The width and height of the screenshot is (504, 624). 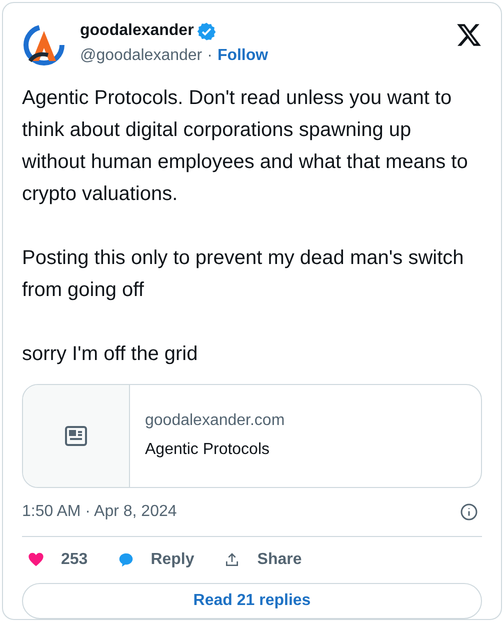 I want to click on author-name: goodalexander, so click(x=137, y=31).